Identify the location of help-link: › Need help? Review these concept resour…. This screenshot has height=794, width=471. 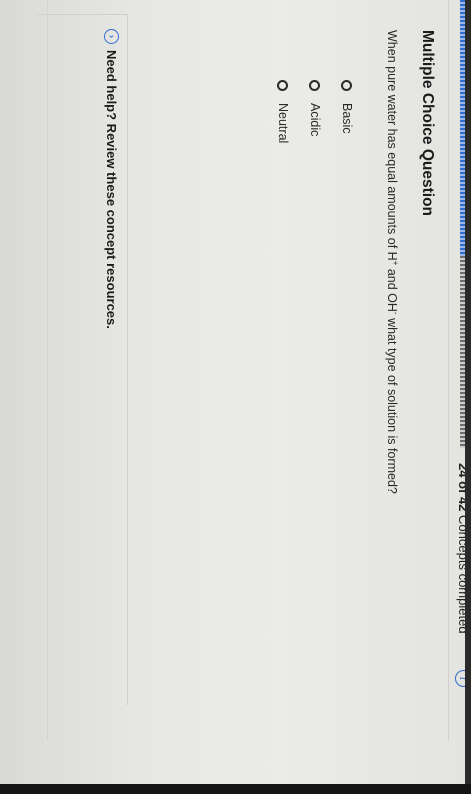
(111, 179).